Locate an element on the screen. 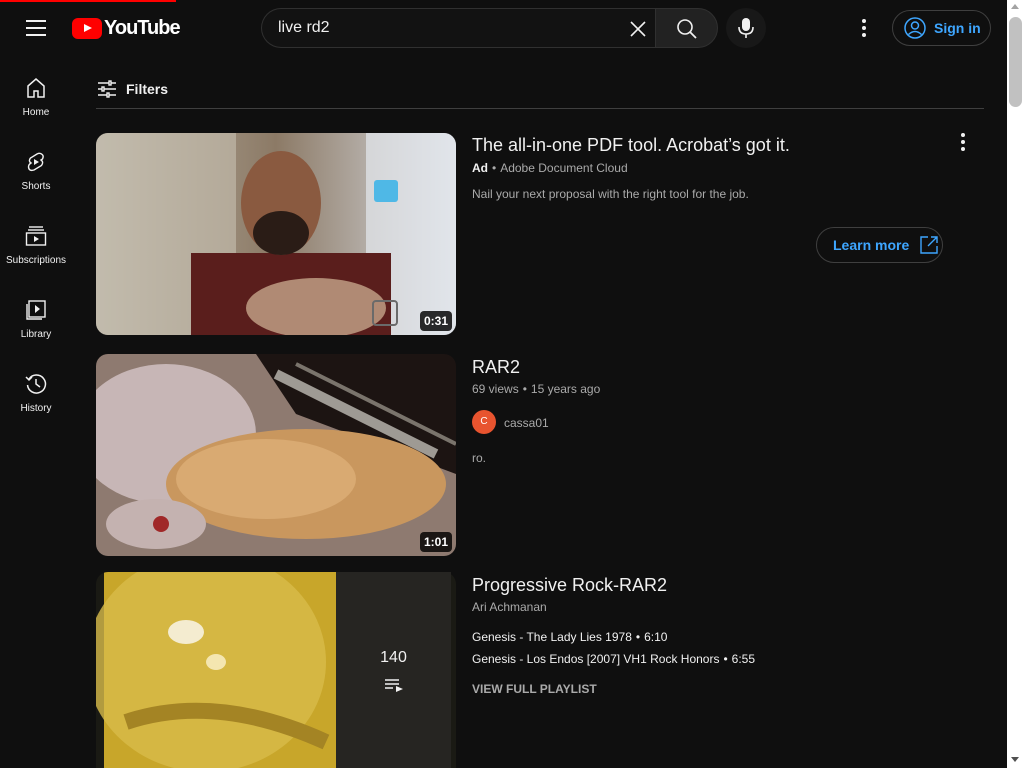 The image size is (1024, 768). learn-more-label: Learn more is located at coordinates (871, 245).